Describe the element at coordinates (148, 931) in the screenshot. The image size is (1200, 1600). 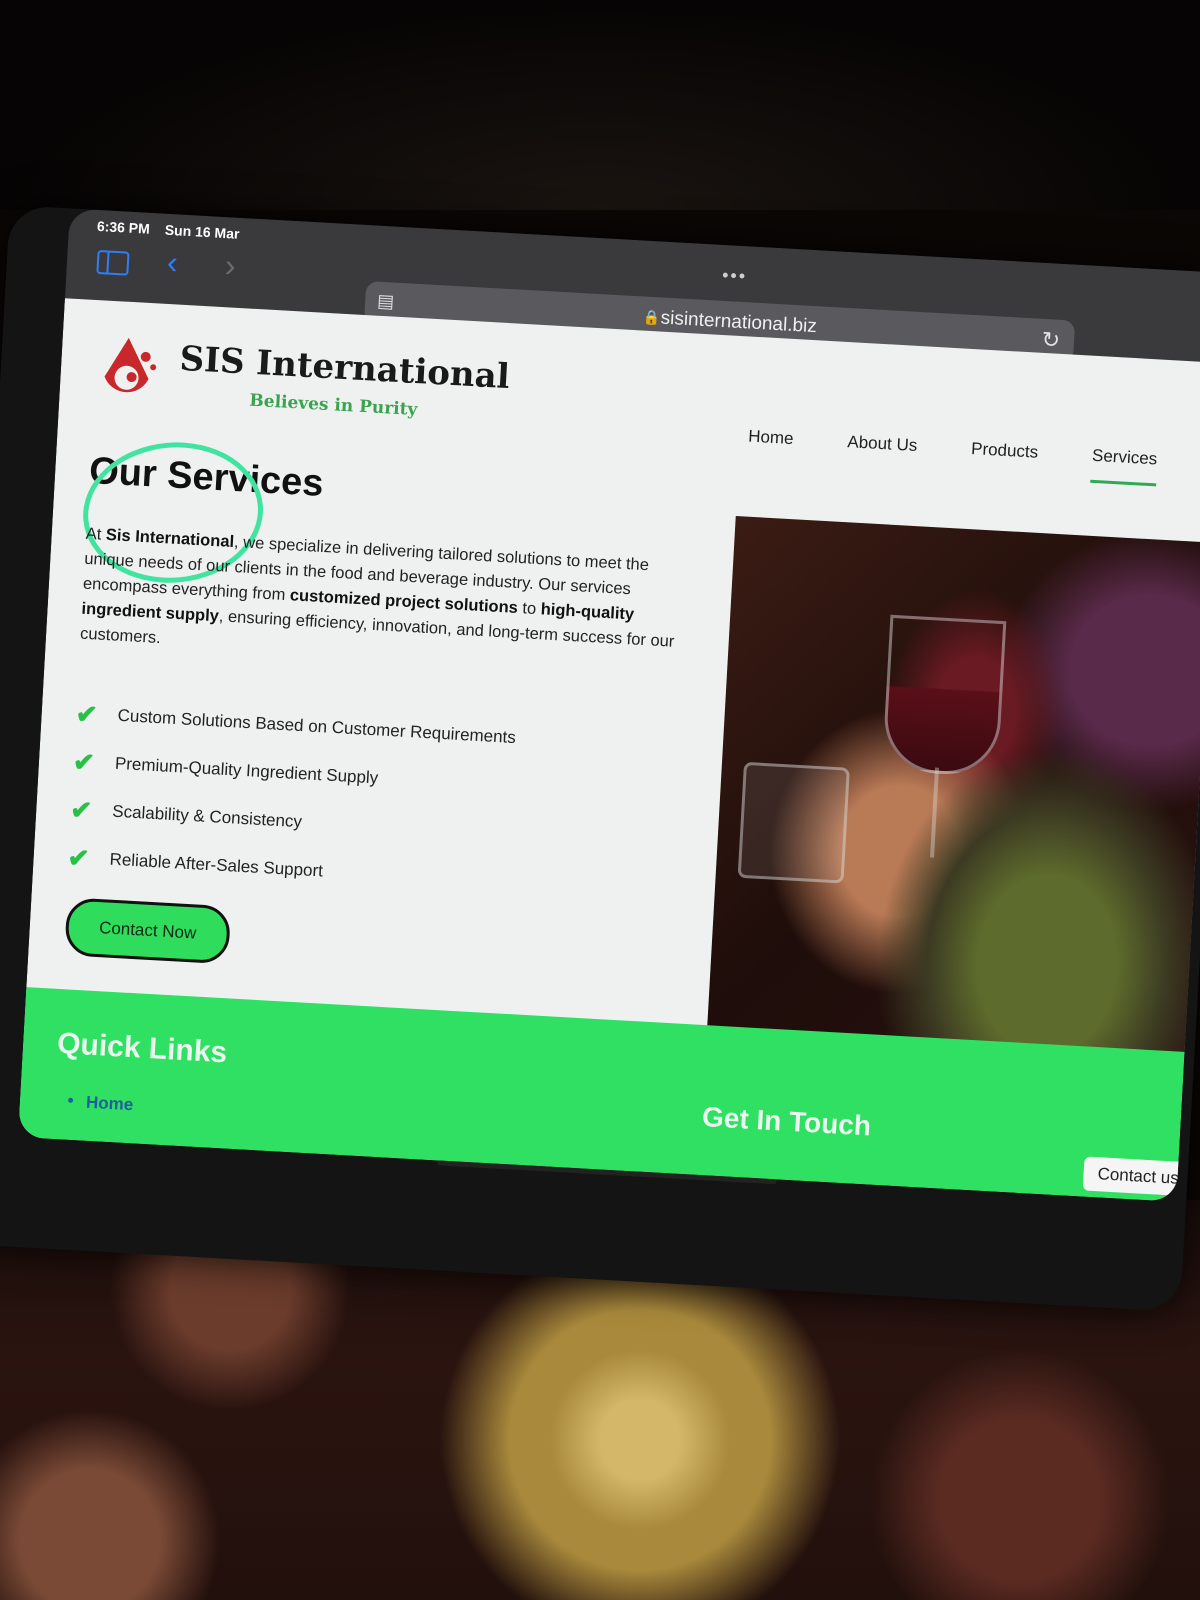
I see `contact-now-button: Contact Now` at that location.